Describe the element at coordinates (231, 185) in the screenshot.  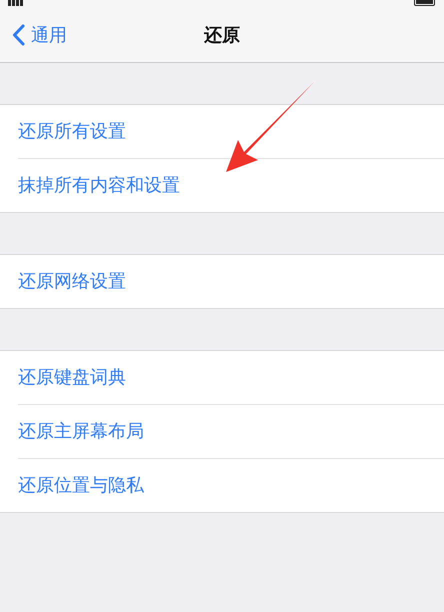
I see `reset-option: 抹掉所有内容和设置` at that location.